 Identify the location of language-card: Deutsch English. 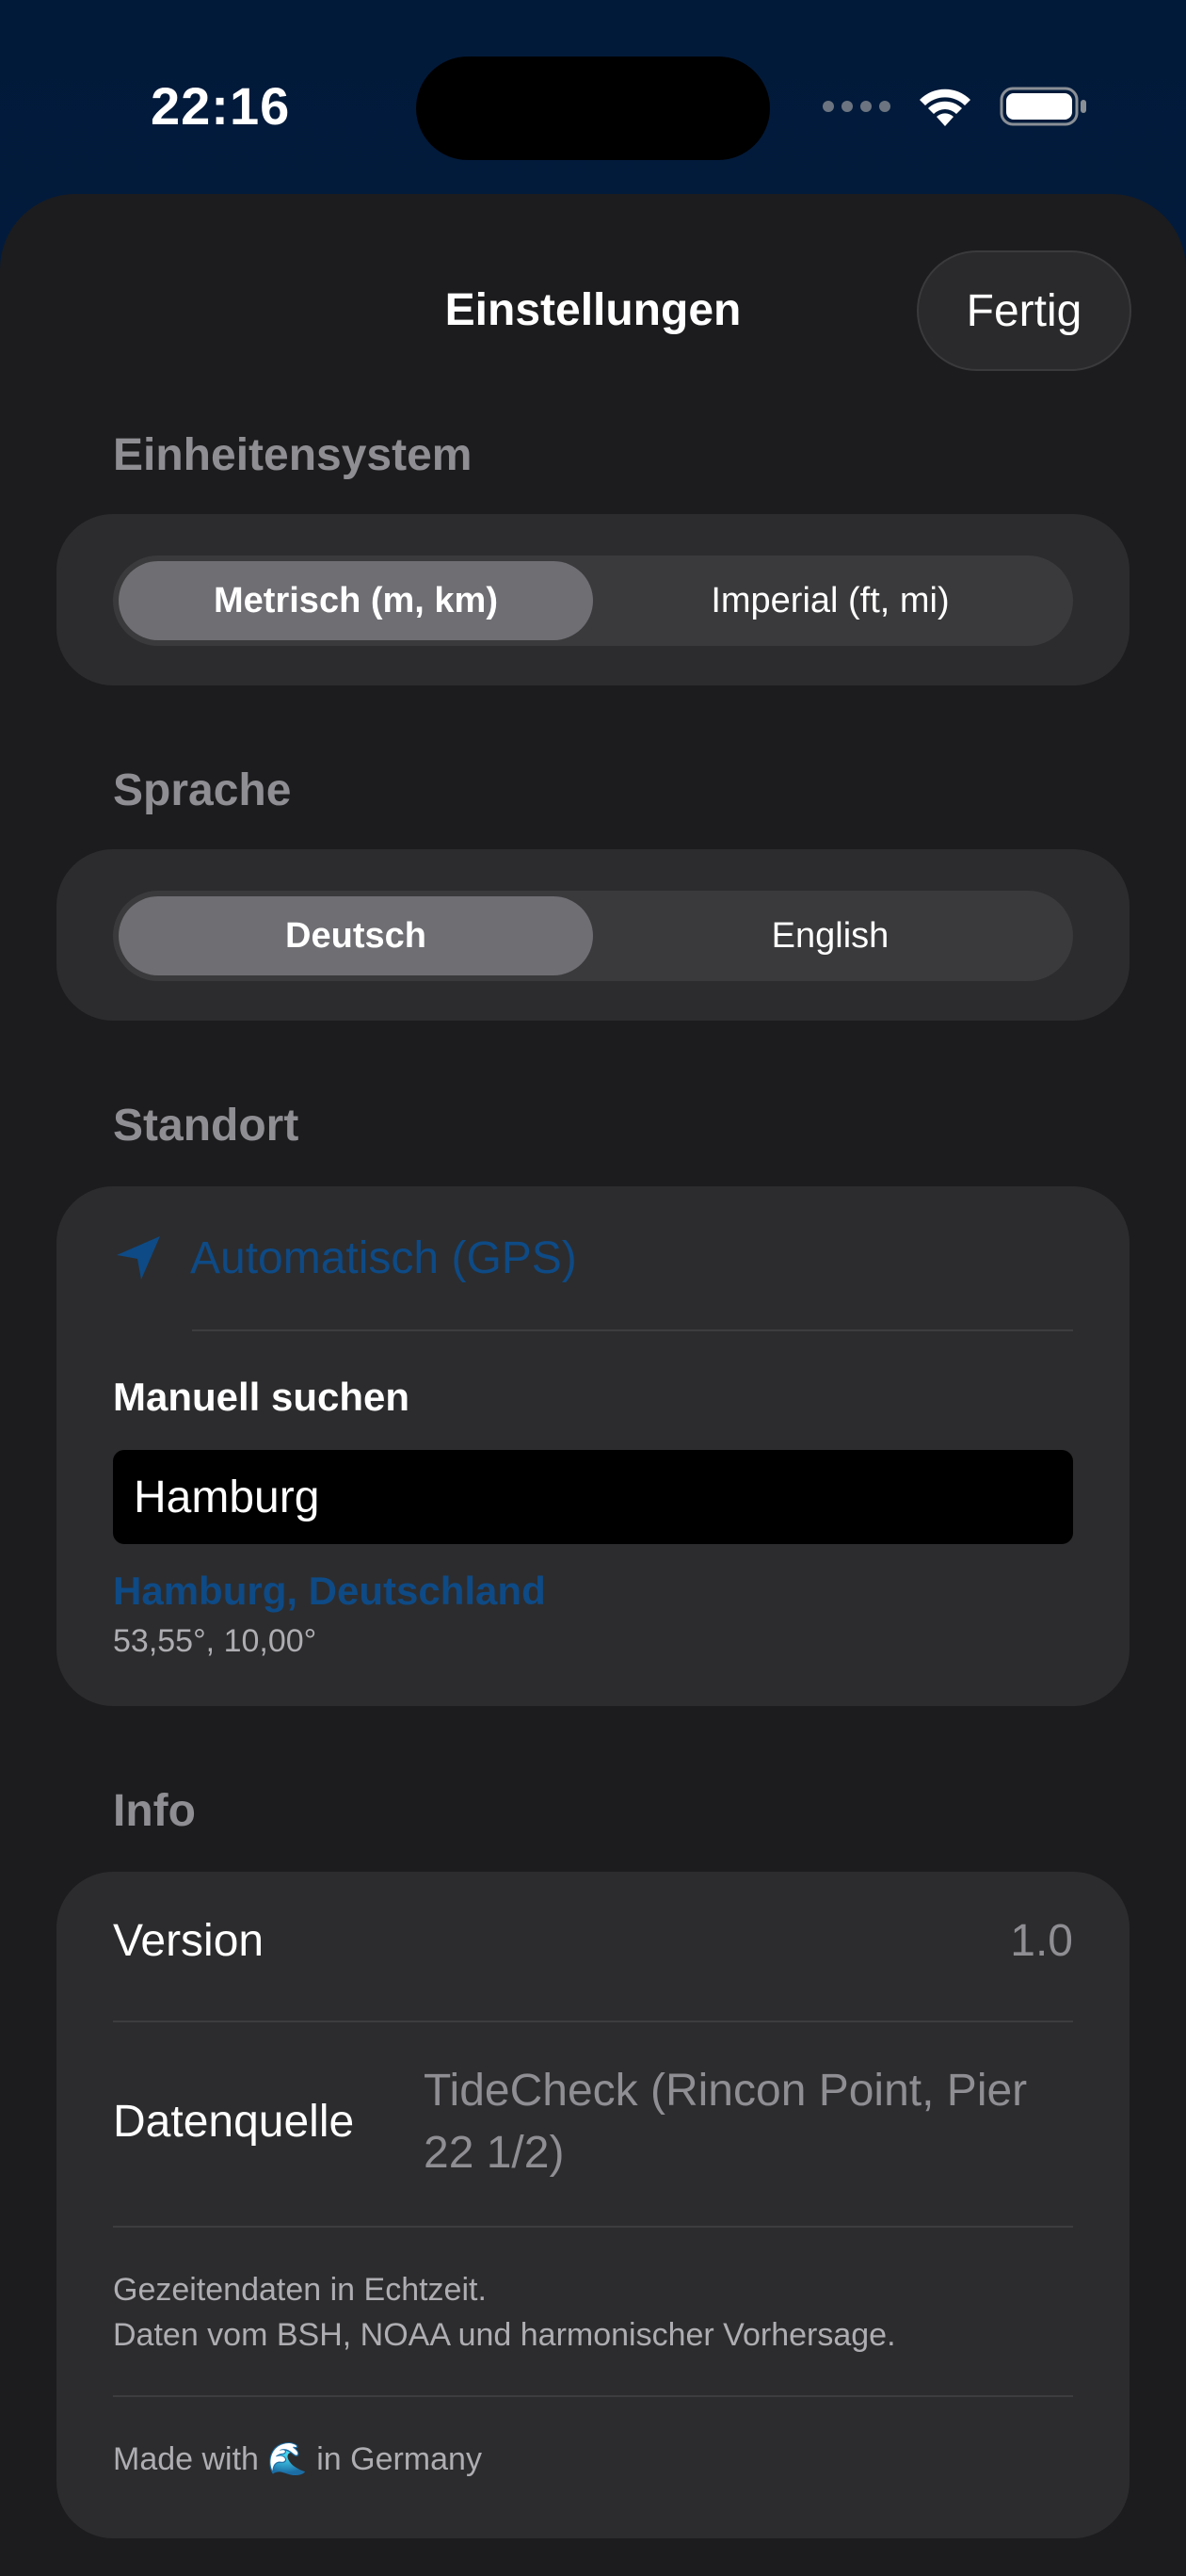
(593, 935).